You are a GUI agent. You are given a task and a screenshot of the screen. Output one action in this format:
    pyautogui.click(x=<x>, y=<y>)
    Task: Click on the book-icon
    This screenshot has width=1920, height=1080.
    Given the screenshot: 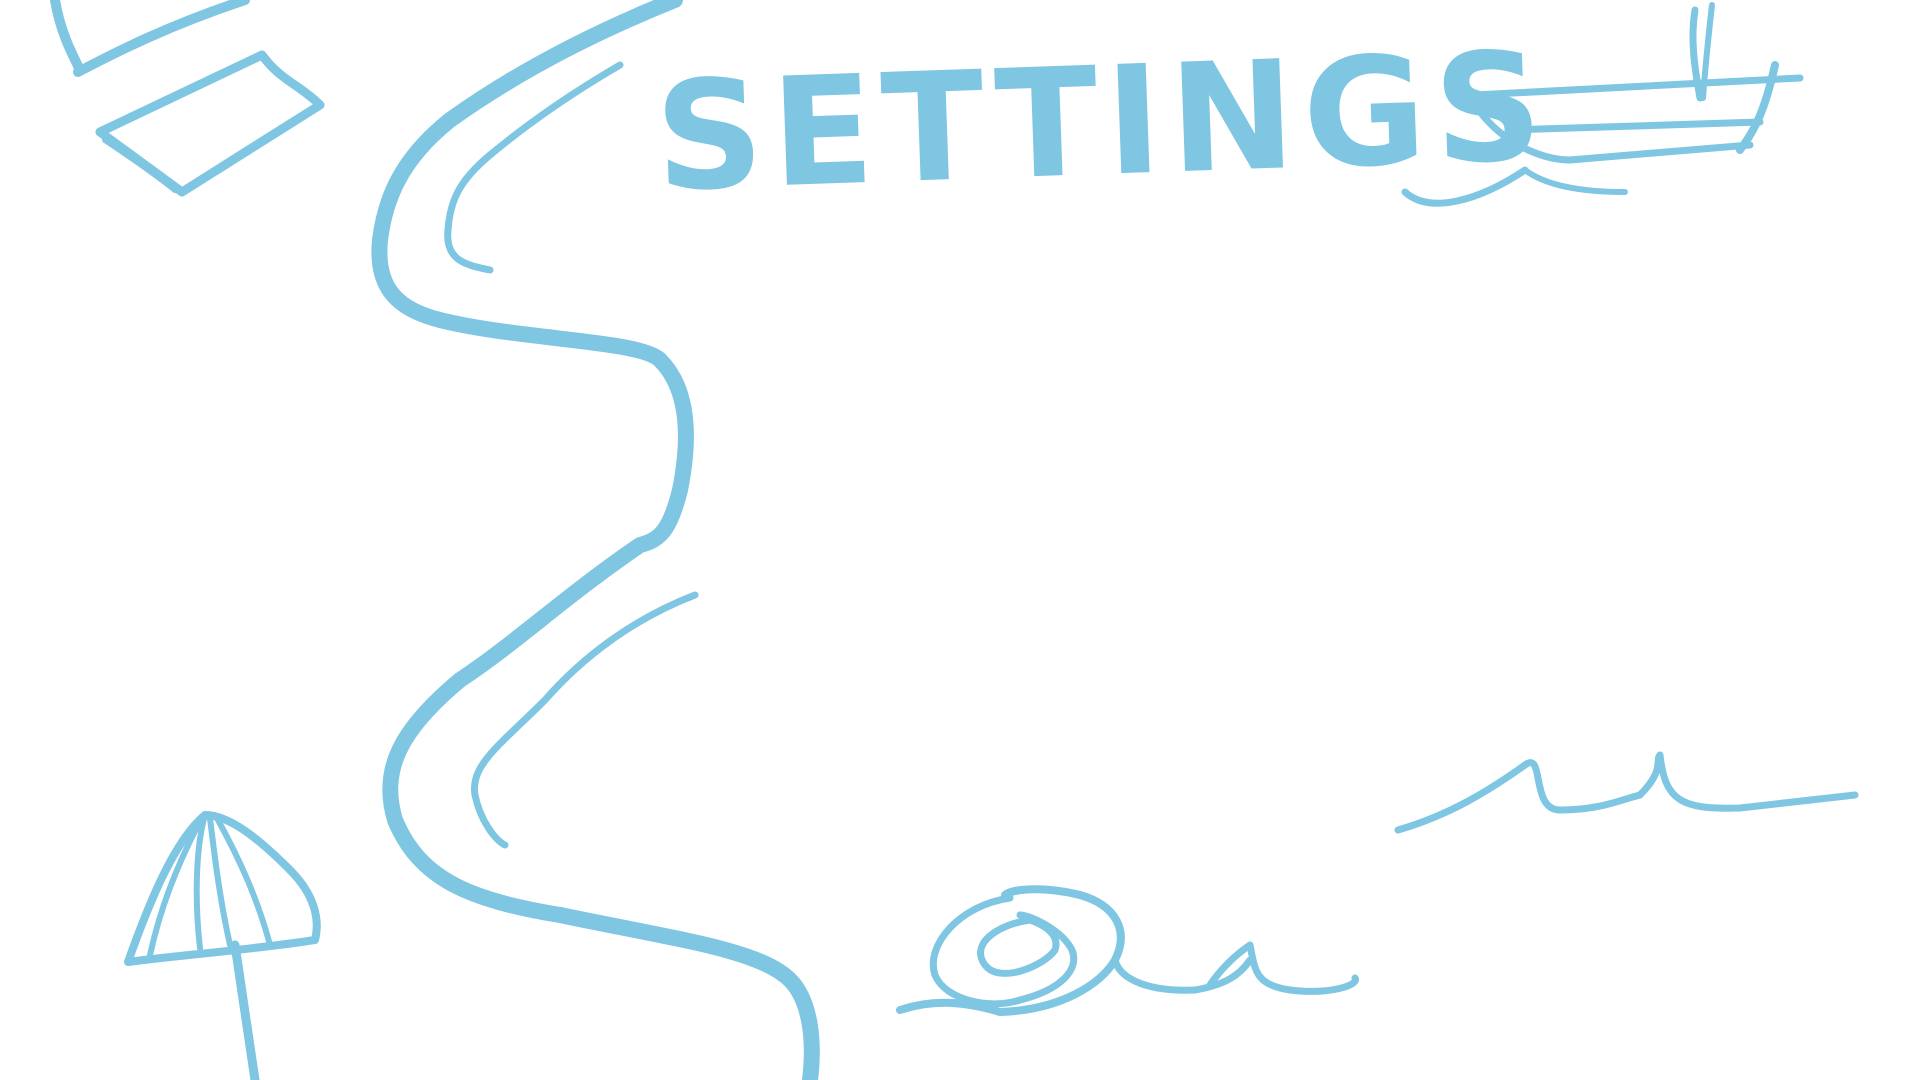 What is the action you would take?
    pyautogui.click(x=187, y=98)
    